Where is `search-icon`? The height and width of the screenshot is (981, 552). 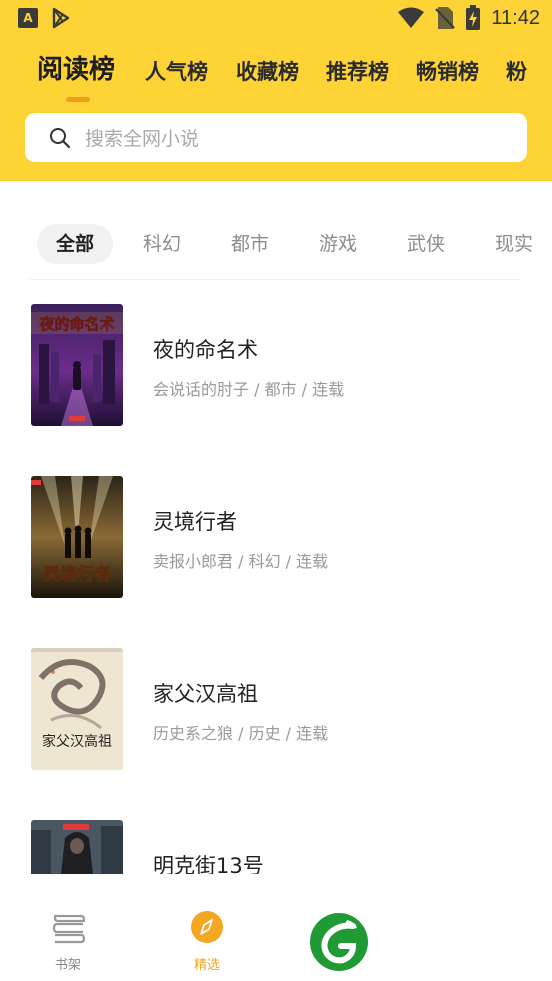 search-icon is located at coordinates (60, 137).